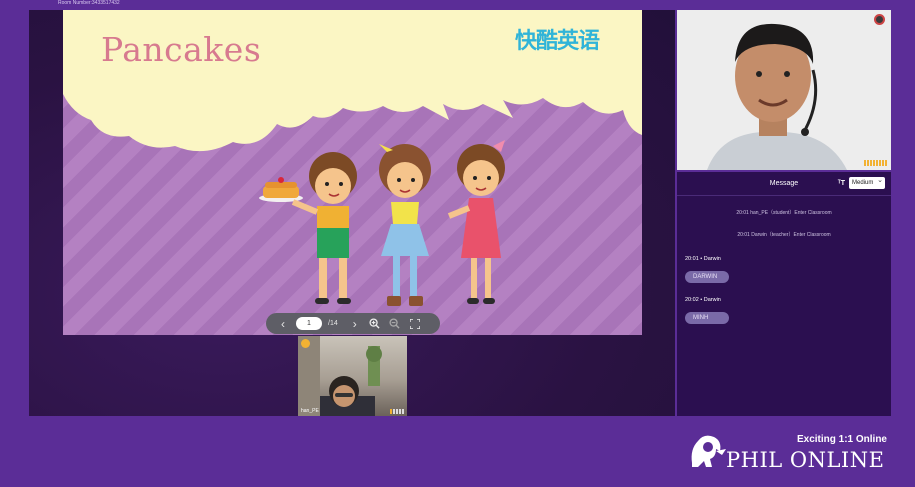  Describe the element at coordinates (397, 411) in the screenshot. I see `student-mic-level-icon` at that location.